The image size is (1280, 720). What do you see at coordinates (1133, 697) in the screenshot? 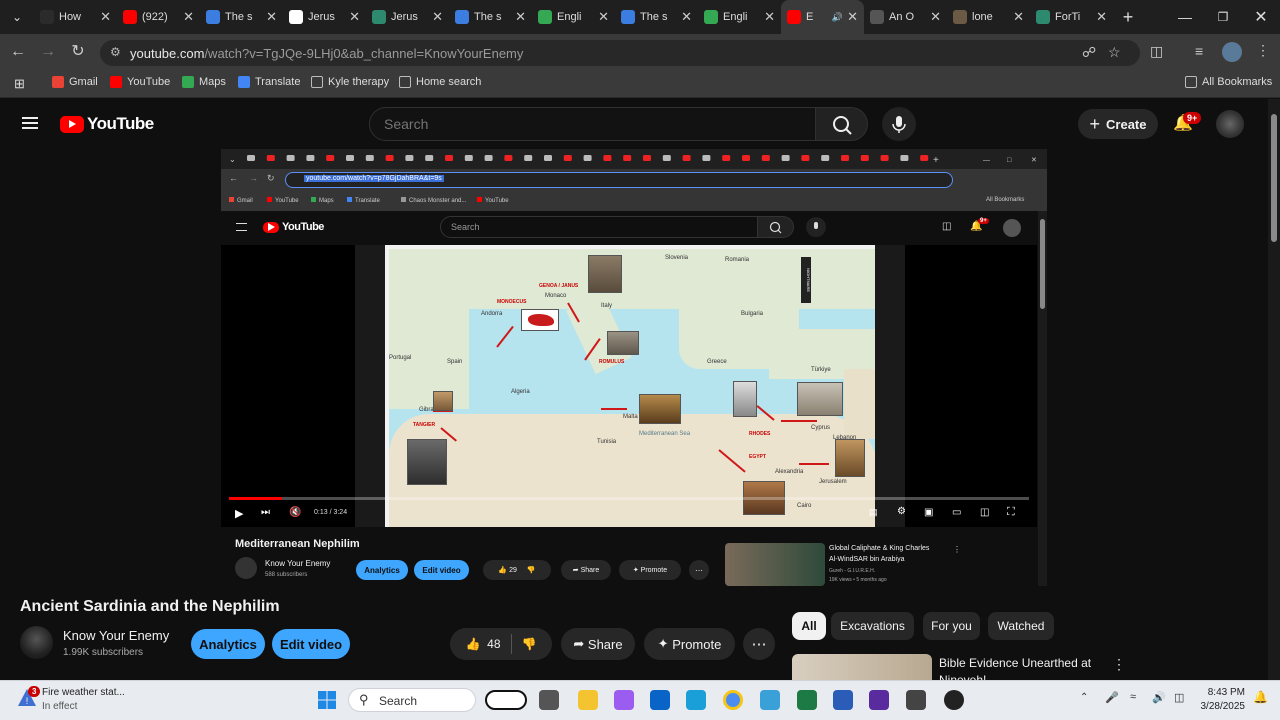
I see `wifi-icon: ≈` at bounding box center [1133, 697].